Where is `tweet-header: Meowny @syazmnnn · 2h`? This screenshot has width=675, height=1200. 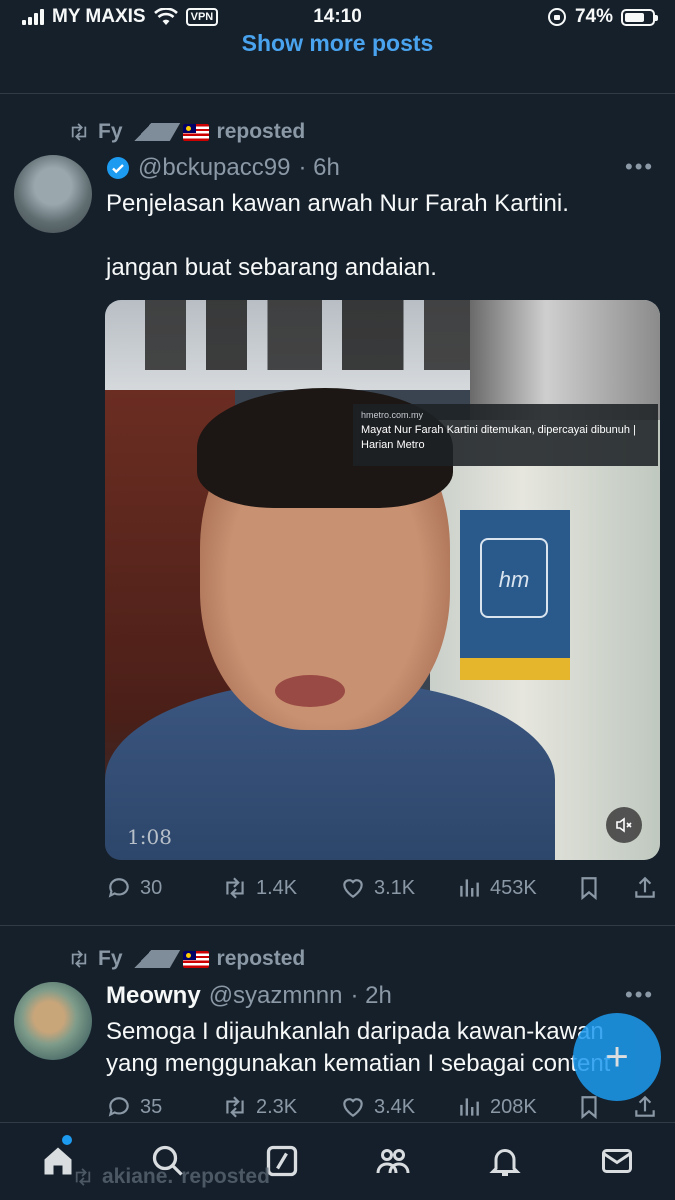 tweet-header: Meowny @syazmnnn · 2h is located at coordinates (249, 996).